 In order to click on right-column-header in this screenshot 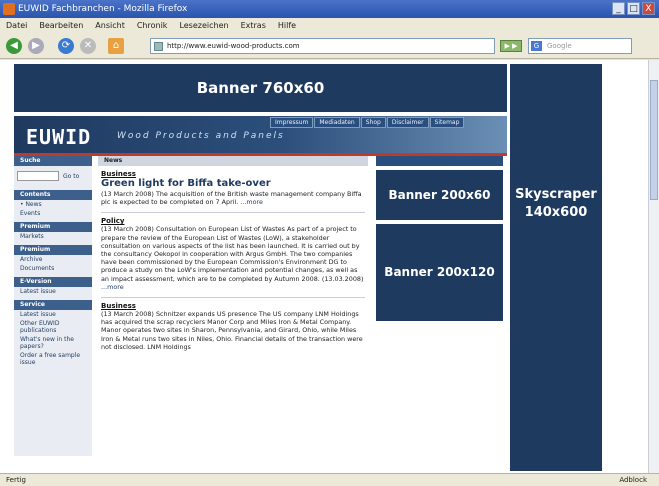, I will do `click(439, 161)`.